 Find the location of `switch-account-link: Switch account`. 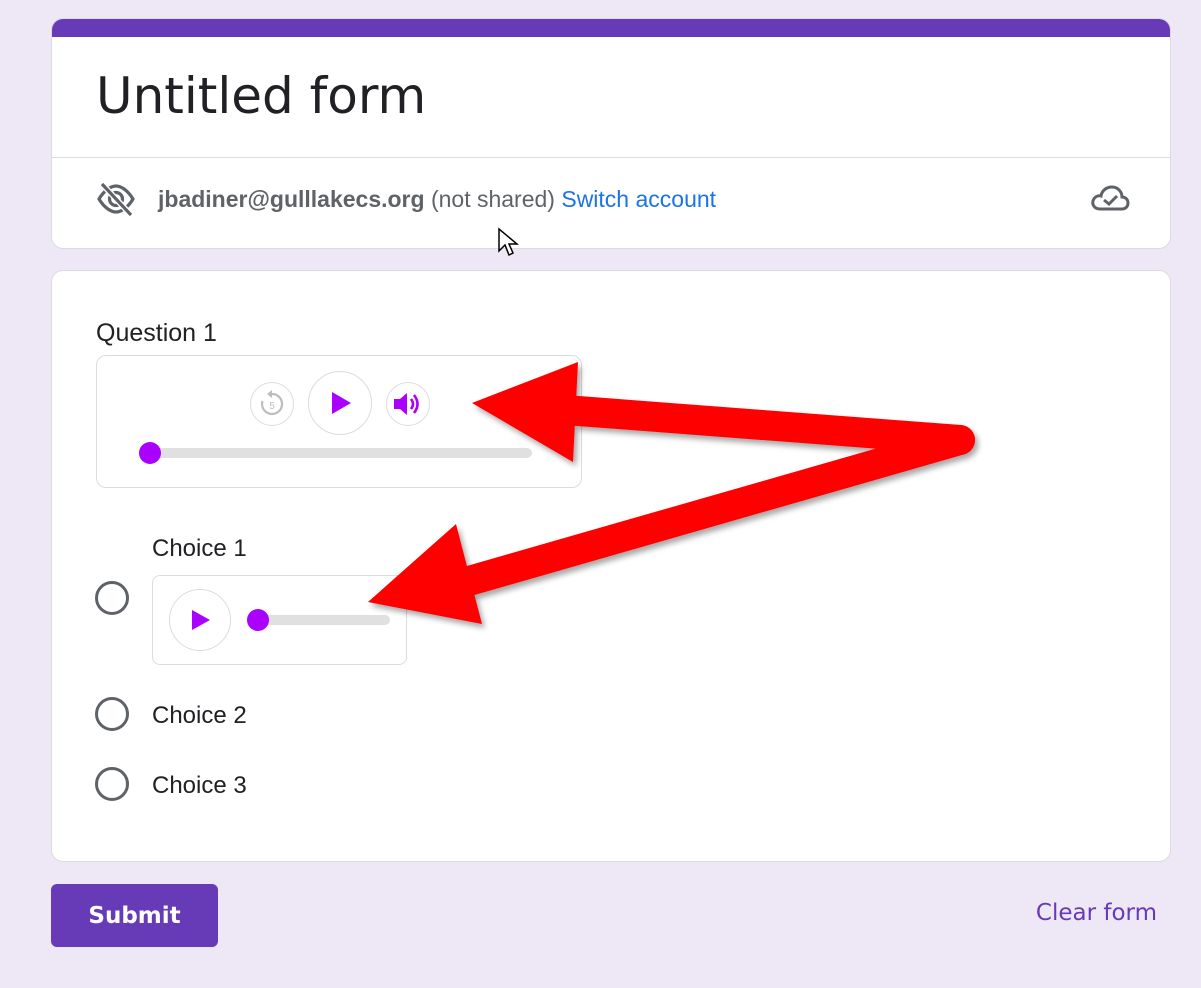

switch-account-link: Switch account is located at coordinates (638, 199).